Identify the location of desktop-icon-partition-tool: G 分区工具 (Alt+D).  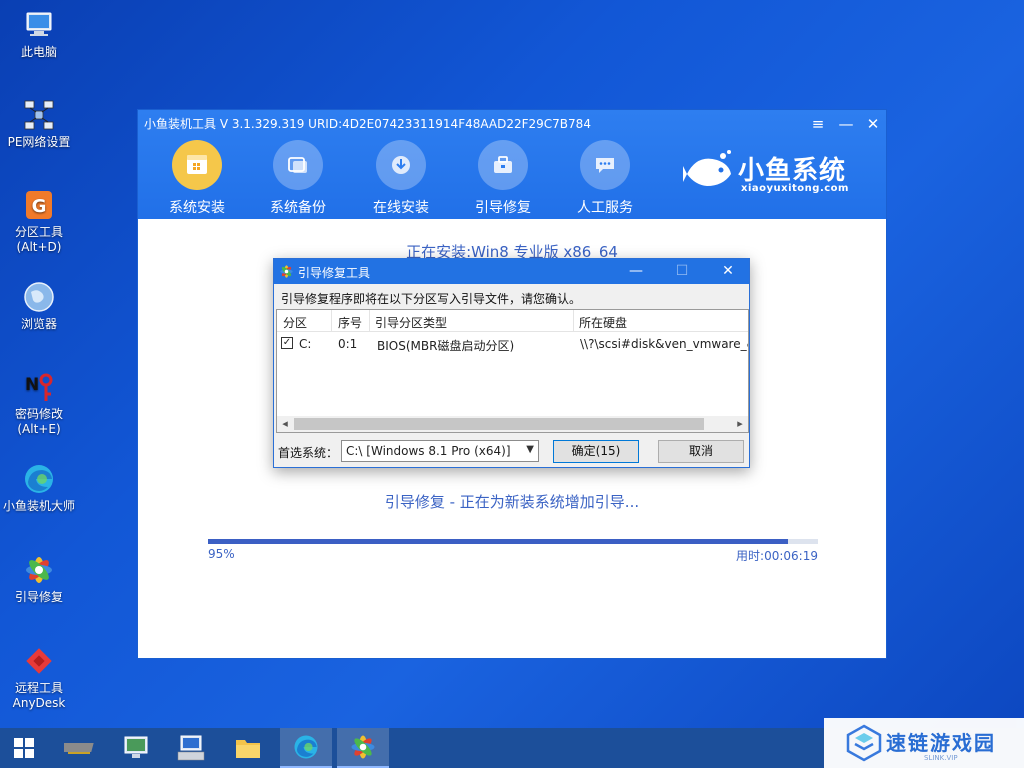
(39, 221).